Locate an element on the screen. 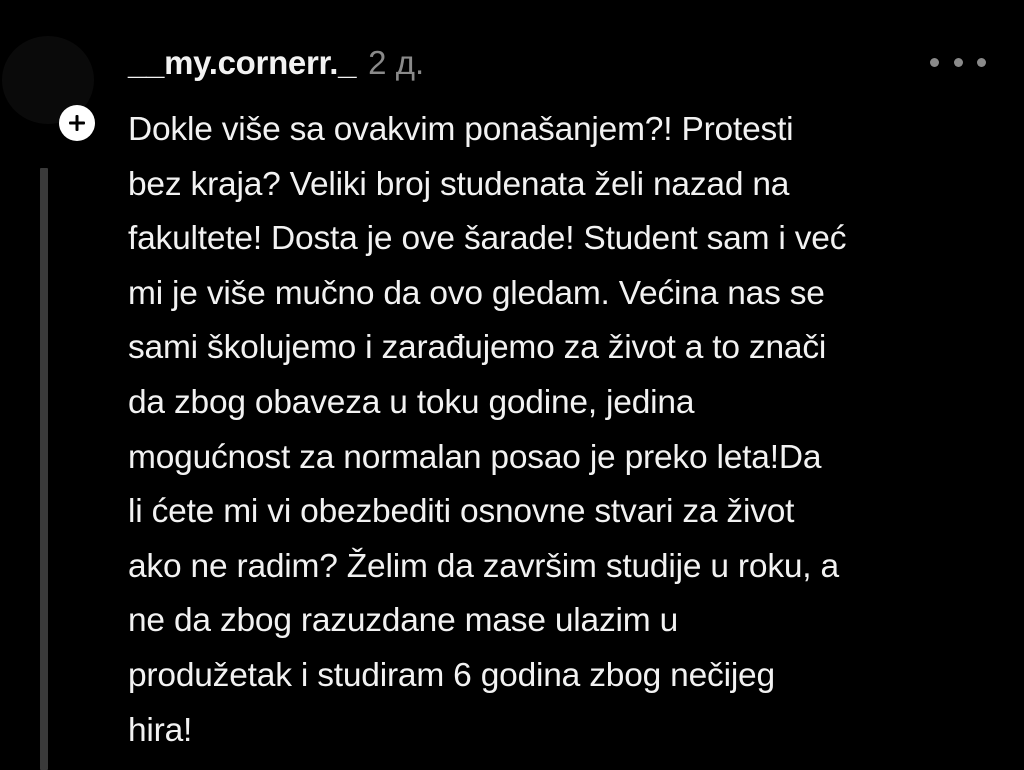 This screenshot has height=770, width=1024. thread-line is located at coordinates (44, 469).